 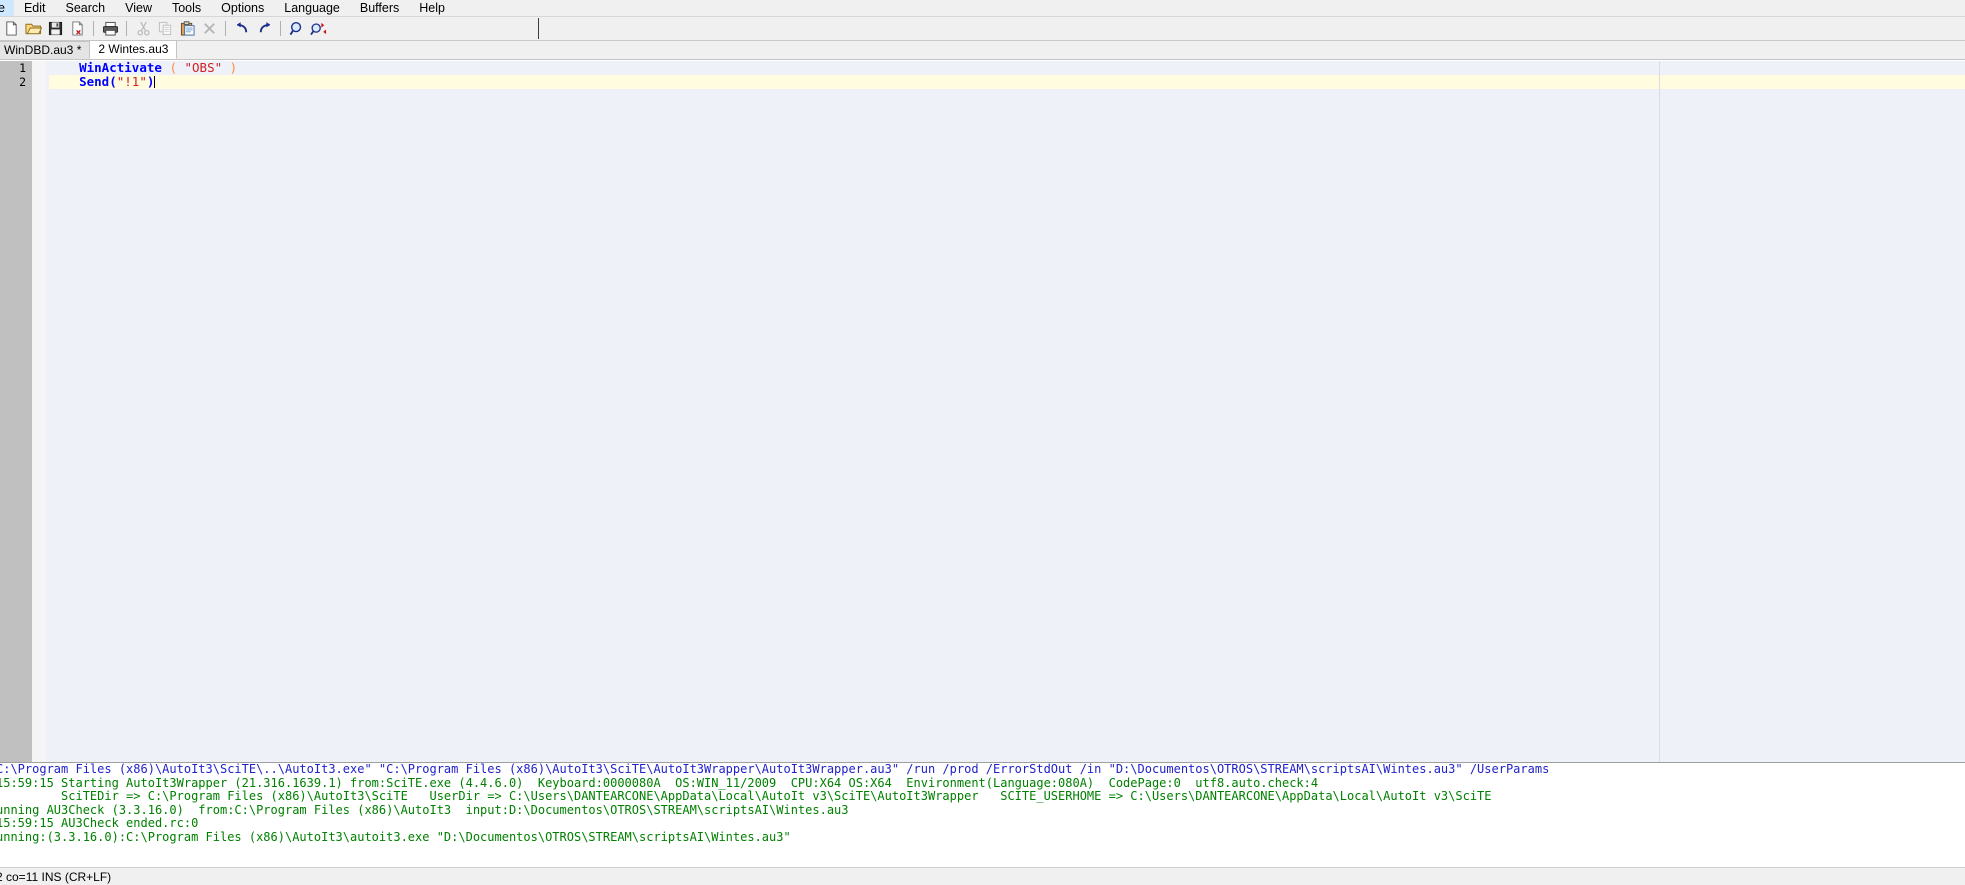 What do you see at coordinates (319, 28) in the screenshot?
I see `replace-icon` at bounding box center [319, 28].